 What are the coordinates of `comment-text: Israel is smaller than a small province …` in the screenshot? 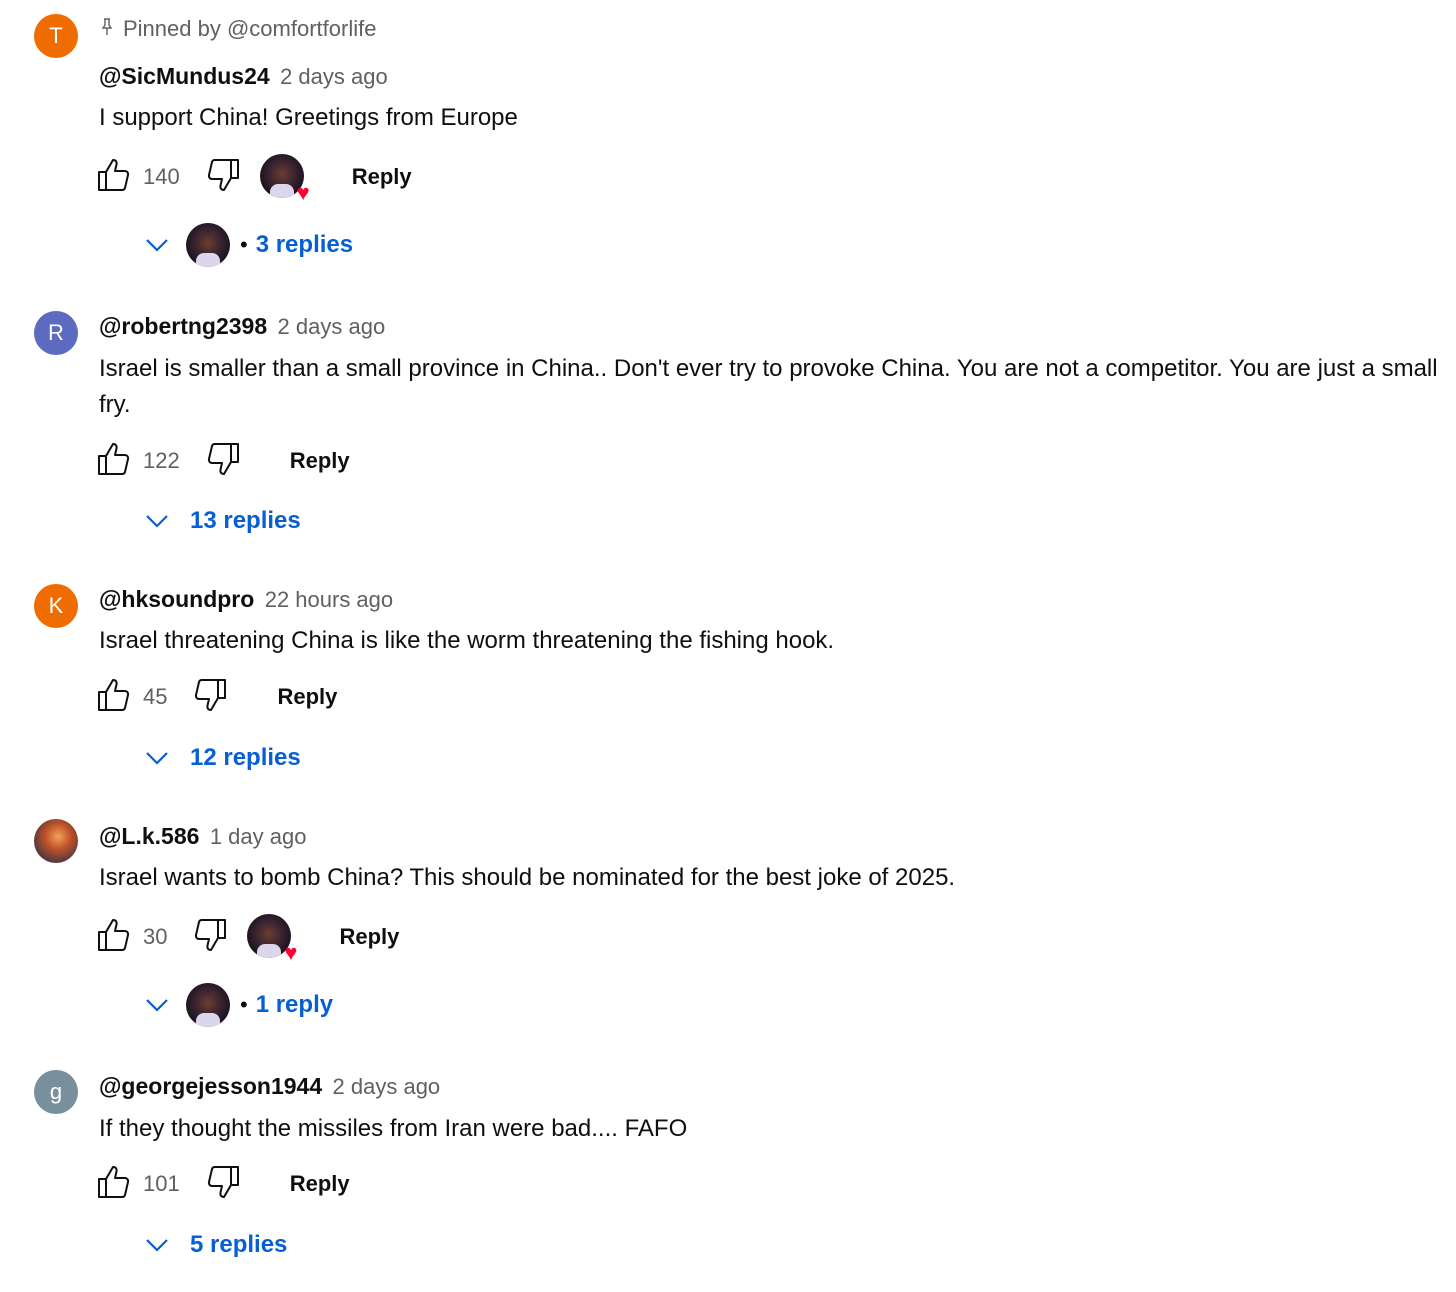 It's located at (768, 386).